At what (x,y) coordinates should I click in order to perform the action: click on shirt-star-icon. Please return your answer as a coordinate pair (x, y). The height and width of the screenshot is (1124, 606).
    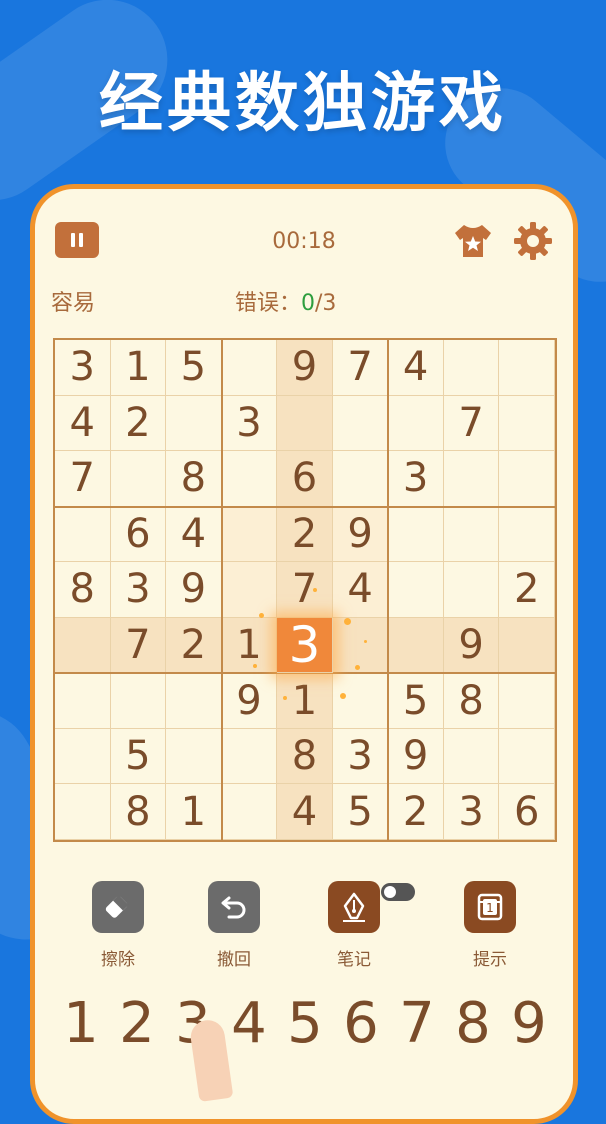
    Looking at the image, I should click on (473, 241).